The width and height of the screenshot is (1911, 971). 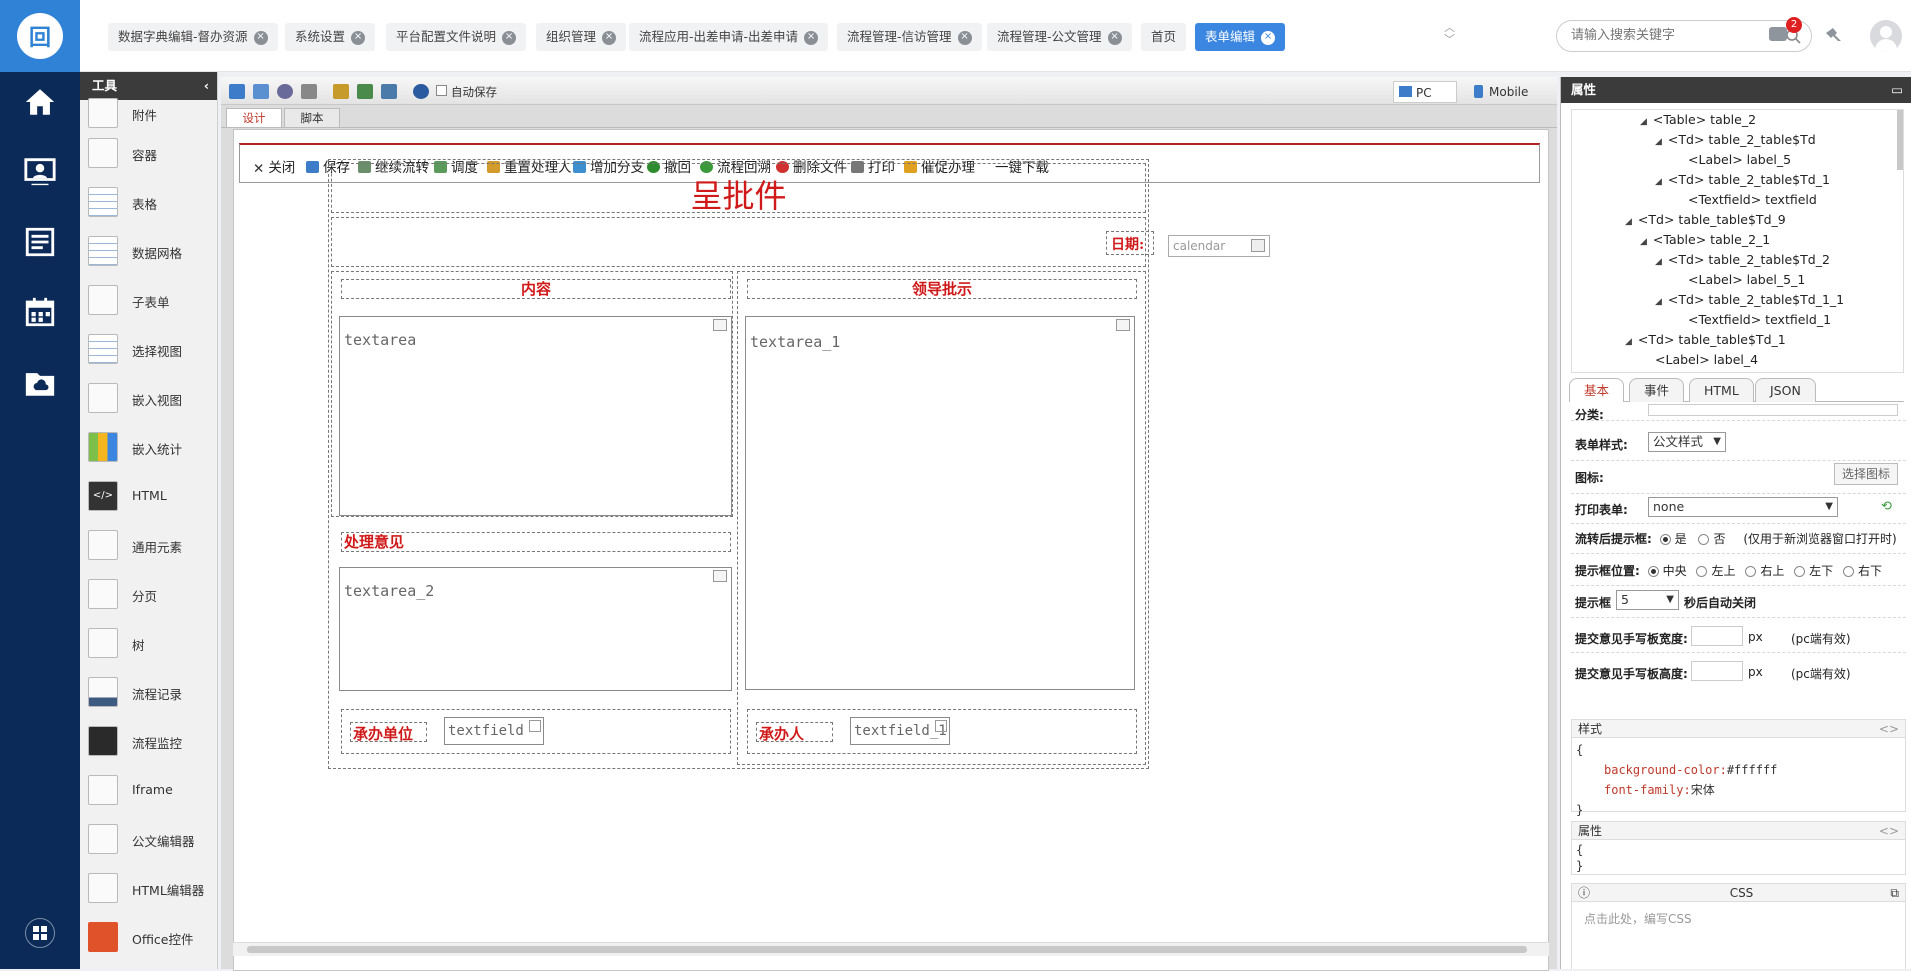 What do you see at coordinates (581, 37) in the screenshot?
I see `tab-org-manage: 组织管理 ×` at bounding box center [581, 37].